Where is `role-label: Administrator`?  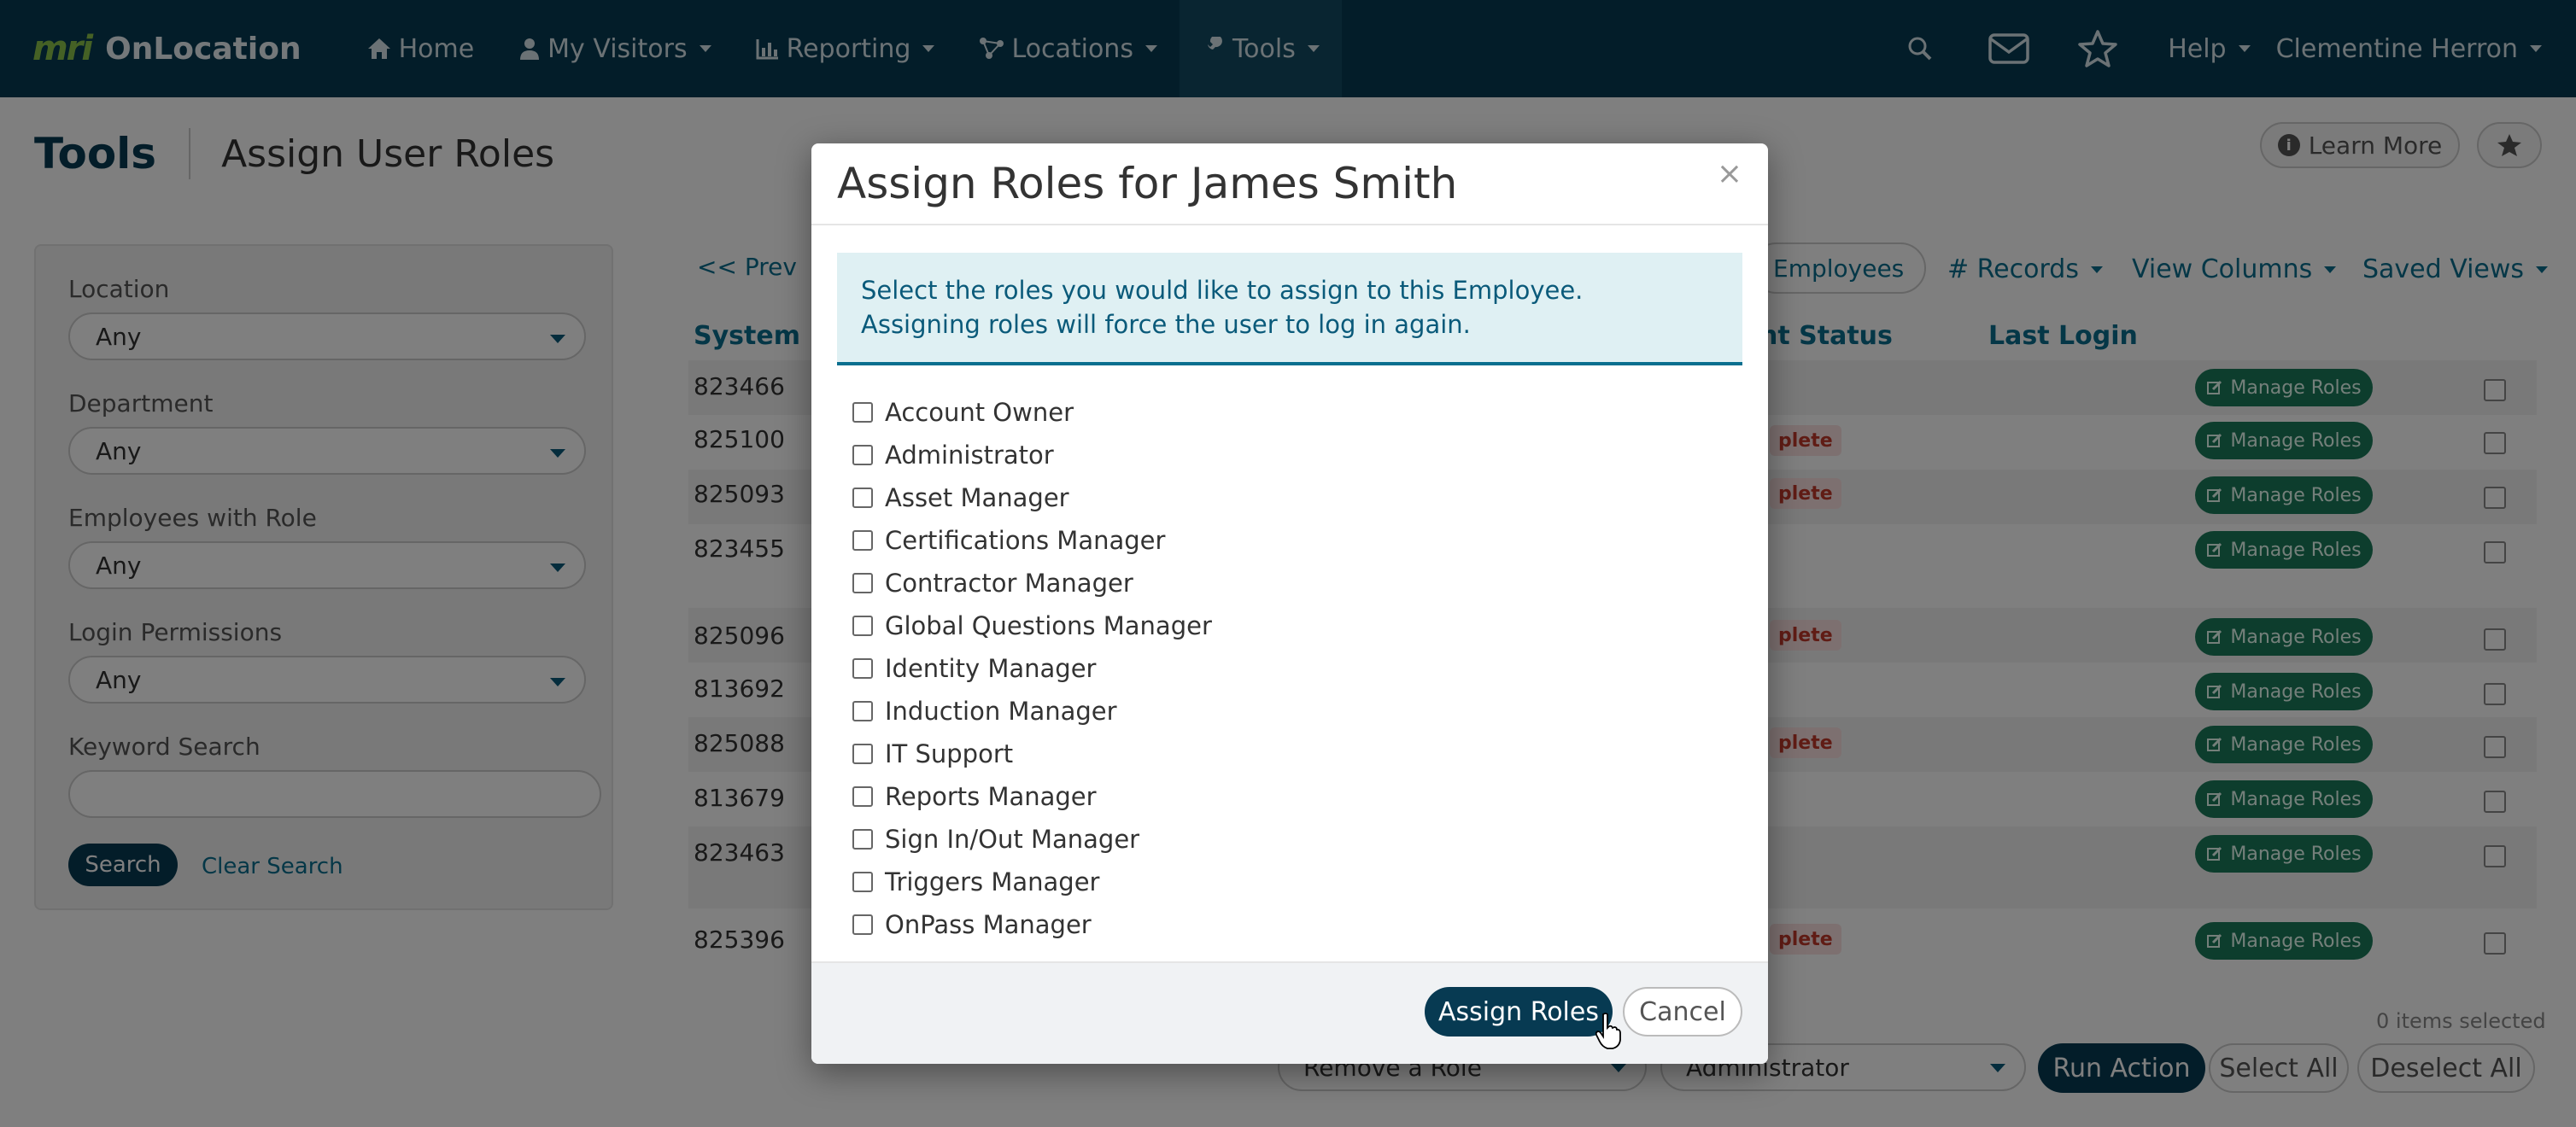 role-label: Administrator is located at coordinates (969, 455).